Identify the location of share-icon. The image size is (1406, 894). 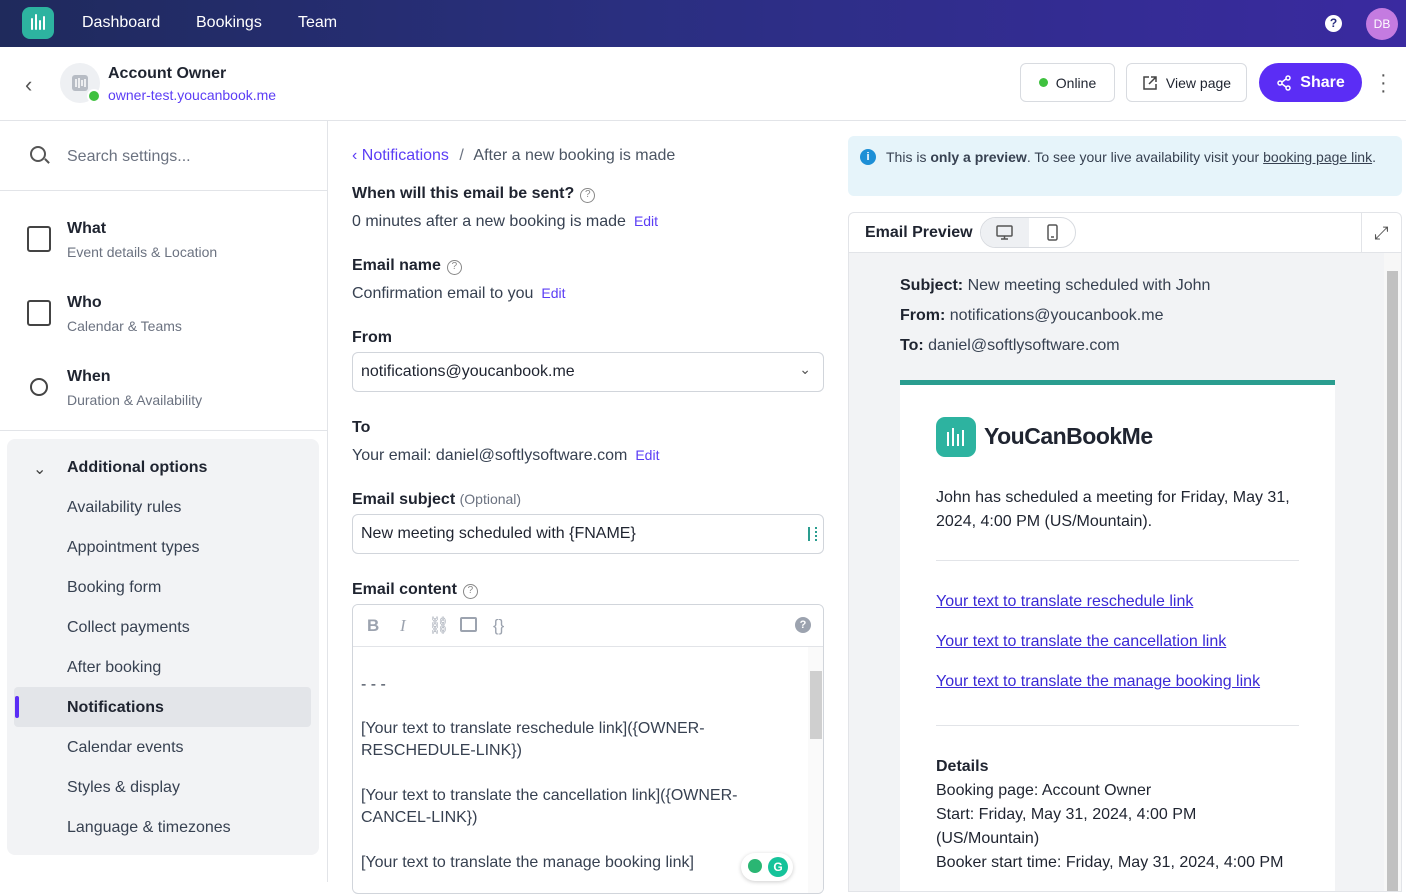
(1284, 82).